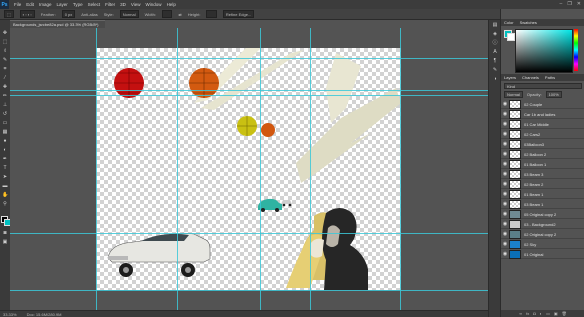 The width and height of the screenshot is (584, 317). What do you see at coordinates (576, 50) in the screenshot?
I see `hue-slider` at bounding box center [576, 50].